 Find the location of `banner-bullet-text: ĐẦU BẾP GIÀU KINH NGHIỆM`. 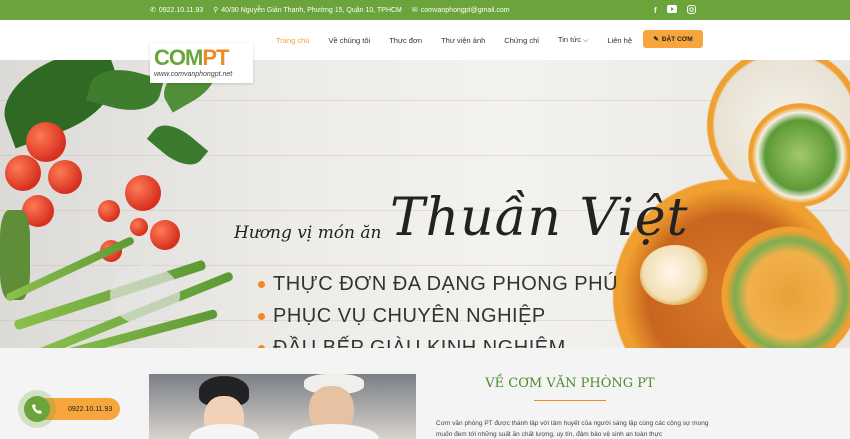

banner-bullet-text: ĐẦU BẾP GIÀU KINH NGHIỆM is located at coordinates (419, 342).